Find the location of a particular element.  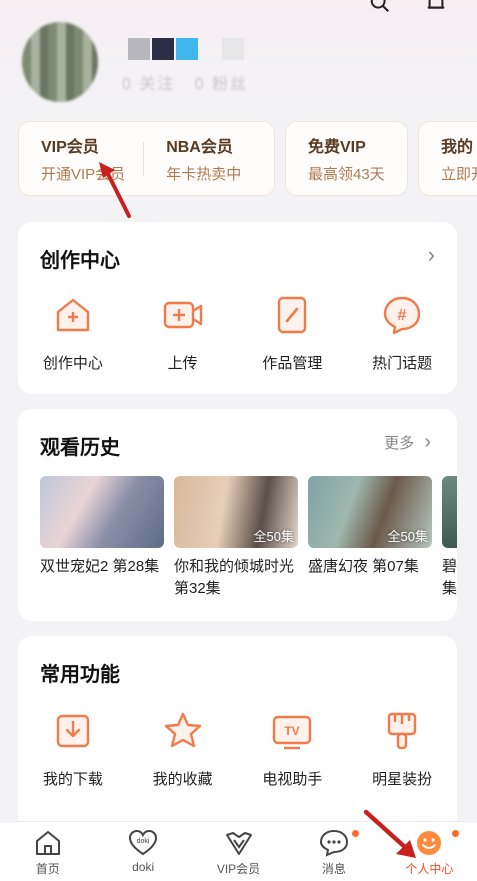

history-caption: 你和我的倾城时光 第32集 is located at coordinates (234, 577).